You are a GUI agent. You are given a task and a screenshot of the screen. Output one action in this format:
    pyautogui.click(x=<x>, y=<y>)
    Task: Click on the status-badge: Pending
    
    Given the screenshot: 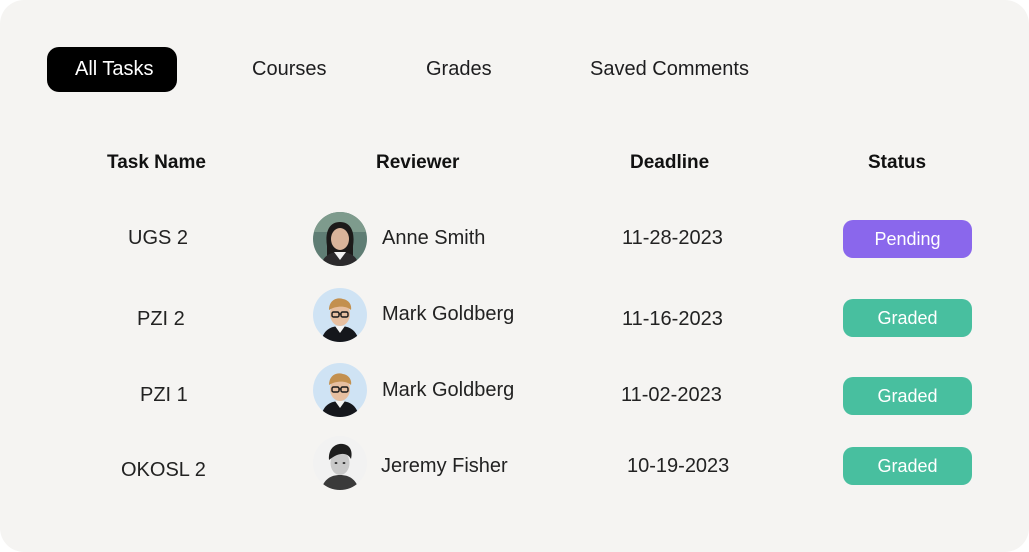 What is the action you would take?
    pyautogui.click(x=907, y=239)
    